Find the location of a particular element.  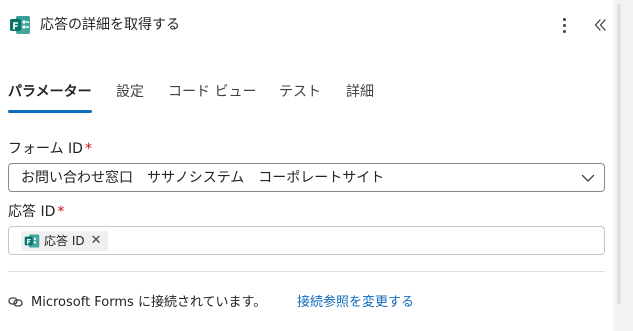

tab-bar: パラメーター 設定 コード ビュー テスト 詳細 is located at coordinates (306, 96).